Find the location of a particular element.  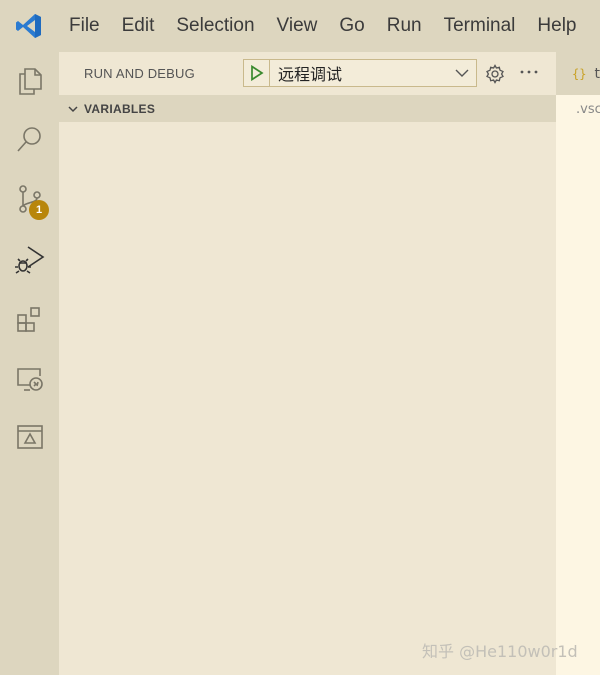

breadcrumb: .vsc is located at coordinates (588, 109).